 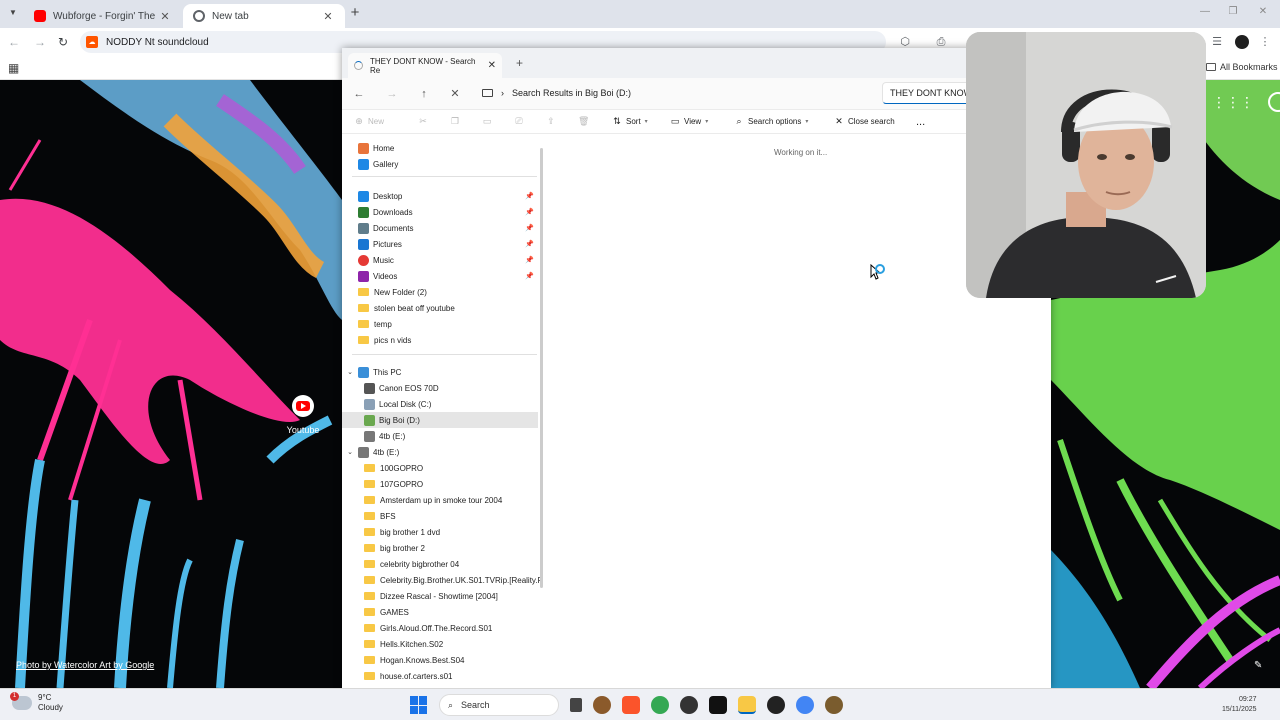 I want to click on chrome-profile-icon, so click(x=805, y=705).